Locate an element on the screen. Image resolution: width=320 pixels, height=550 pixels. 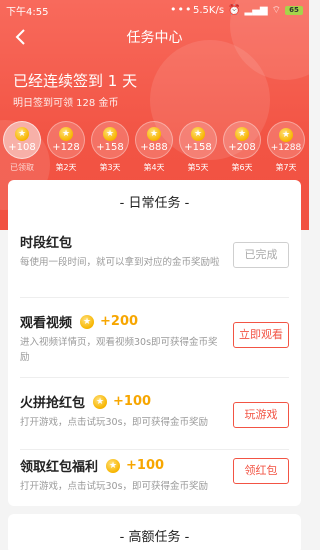
day-amount: +888 is located at coordinates (154, 147).